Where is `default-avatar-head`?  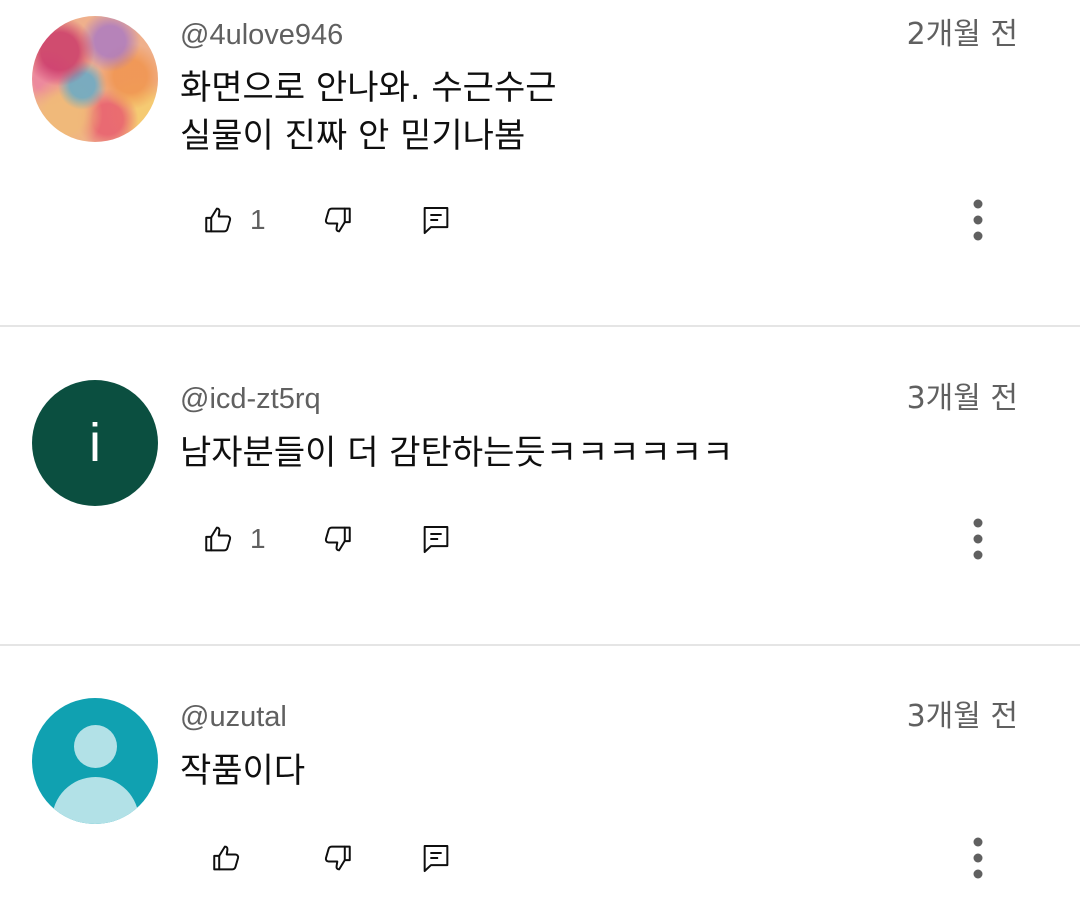 default-avatar-head is located at coordinates (95, 746).